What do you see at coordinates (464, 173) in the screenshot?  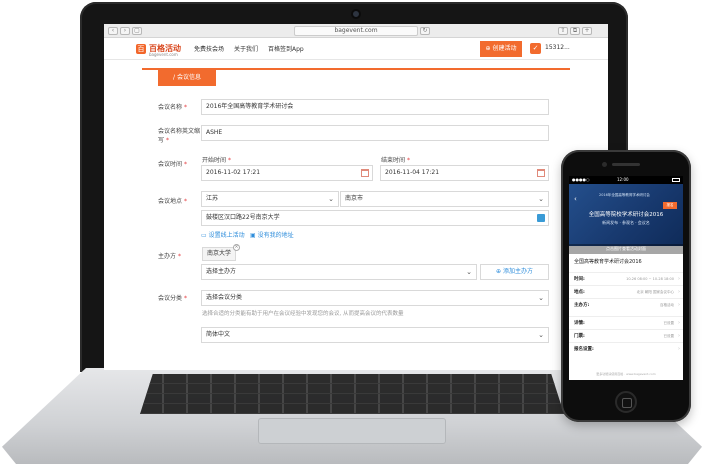 I see `end-time-input: 2016-11-04 17:21` at bounding box center [464, 173].